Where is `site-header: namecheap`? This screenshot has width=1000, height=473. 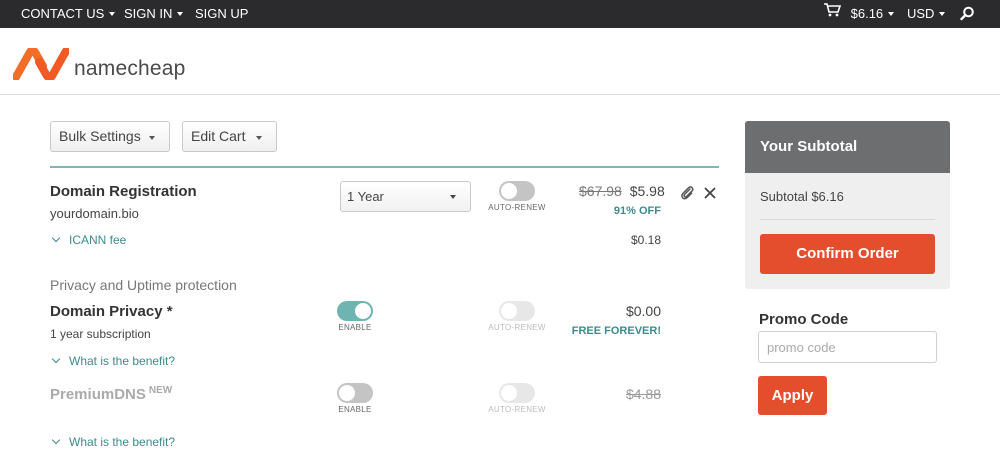 site-header: namecheap is located at coordinates (500, 61).